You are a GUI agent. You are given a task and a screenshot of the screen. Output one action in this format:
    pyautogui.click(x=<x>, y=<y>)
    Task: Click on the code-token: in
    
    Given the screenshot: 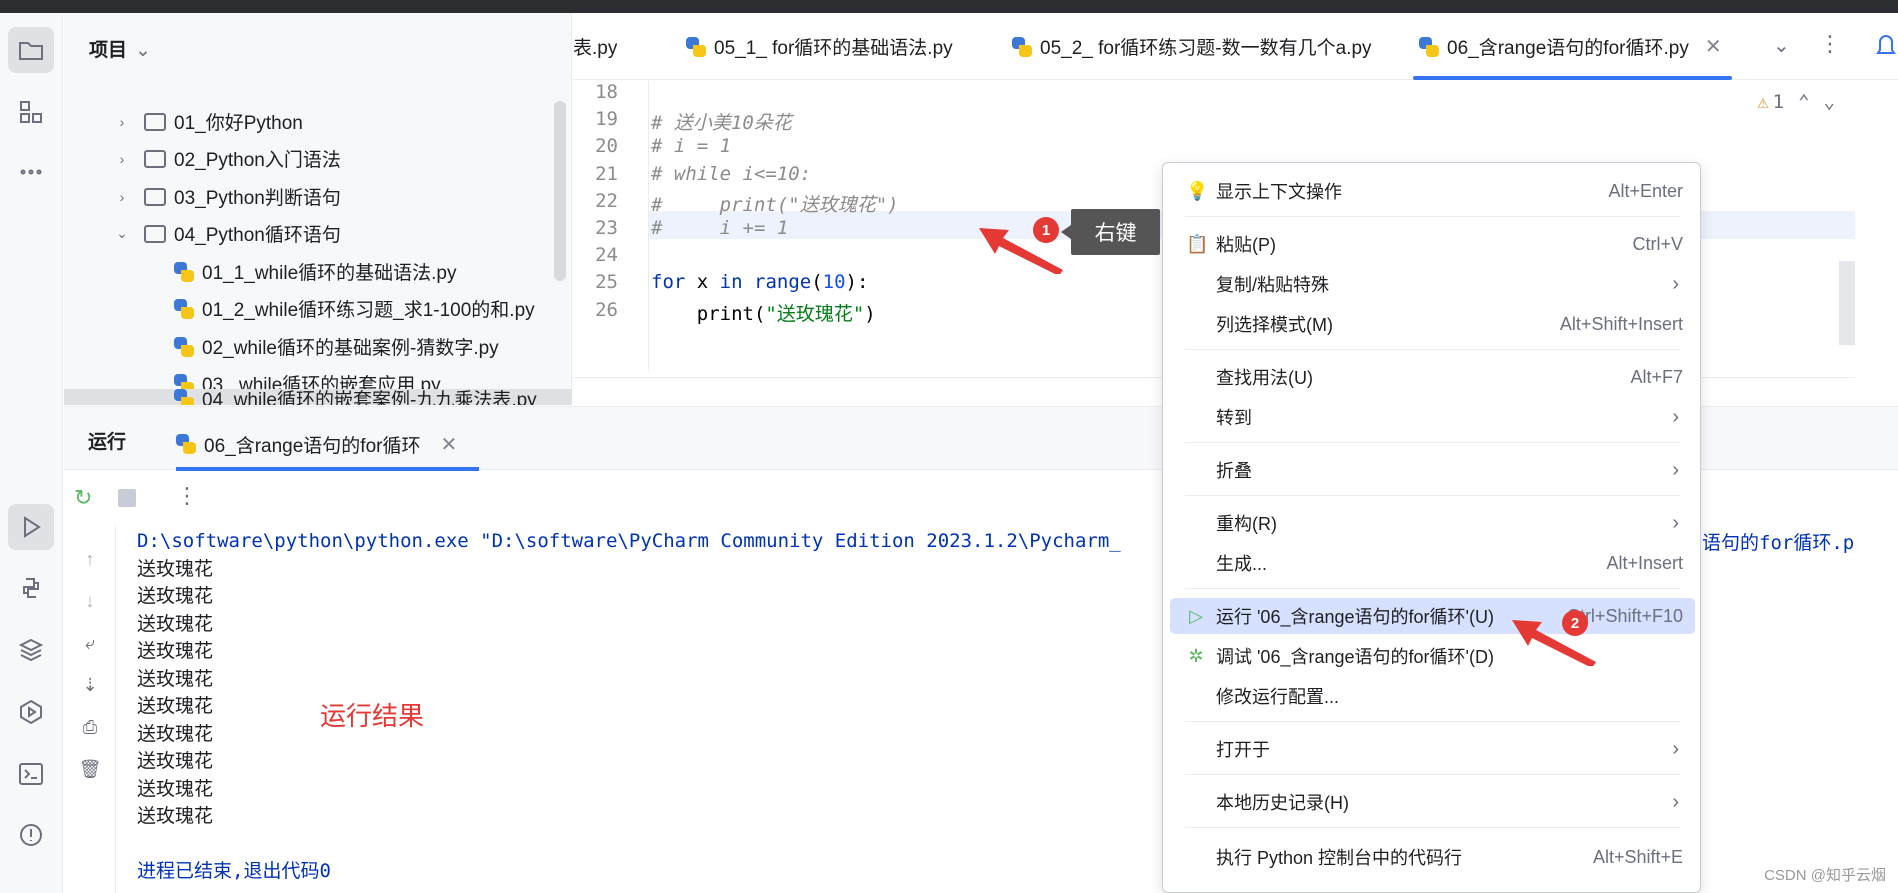 What is the action you would take?
    pyautogui.click(x=731, y=282)
    